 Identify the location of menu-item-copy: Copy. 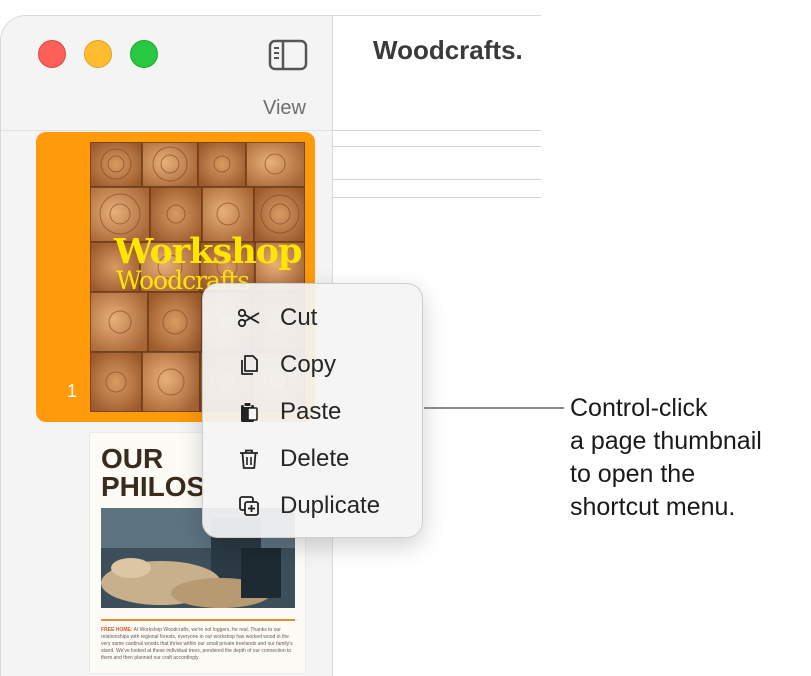
(313, 365).